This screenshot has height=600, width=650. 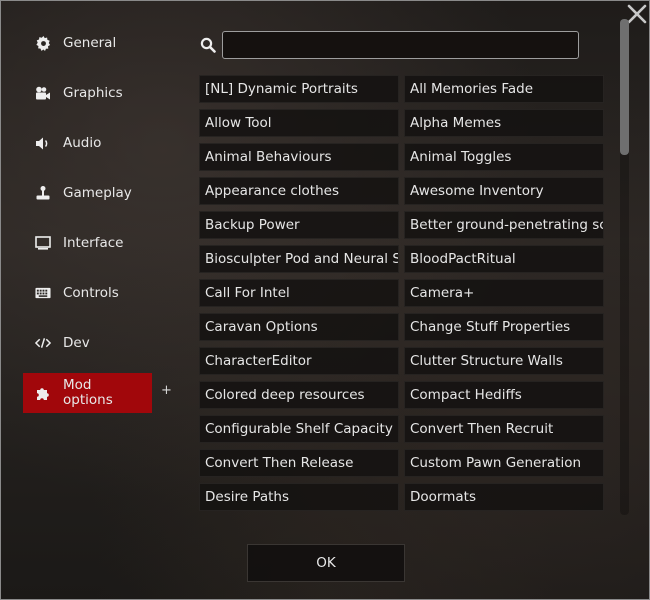 I want to click on sidebar-item-general: General, so click(x=87, y=43).